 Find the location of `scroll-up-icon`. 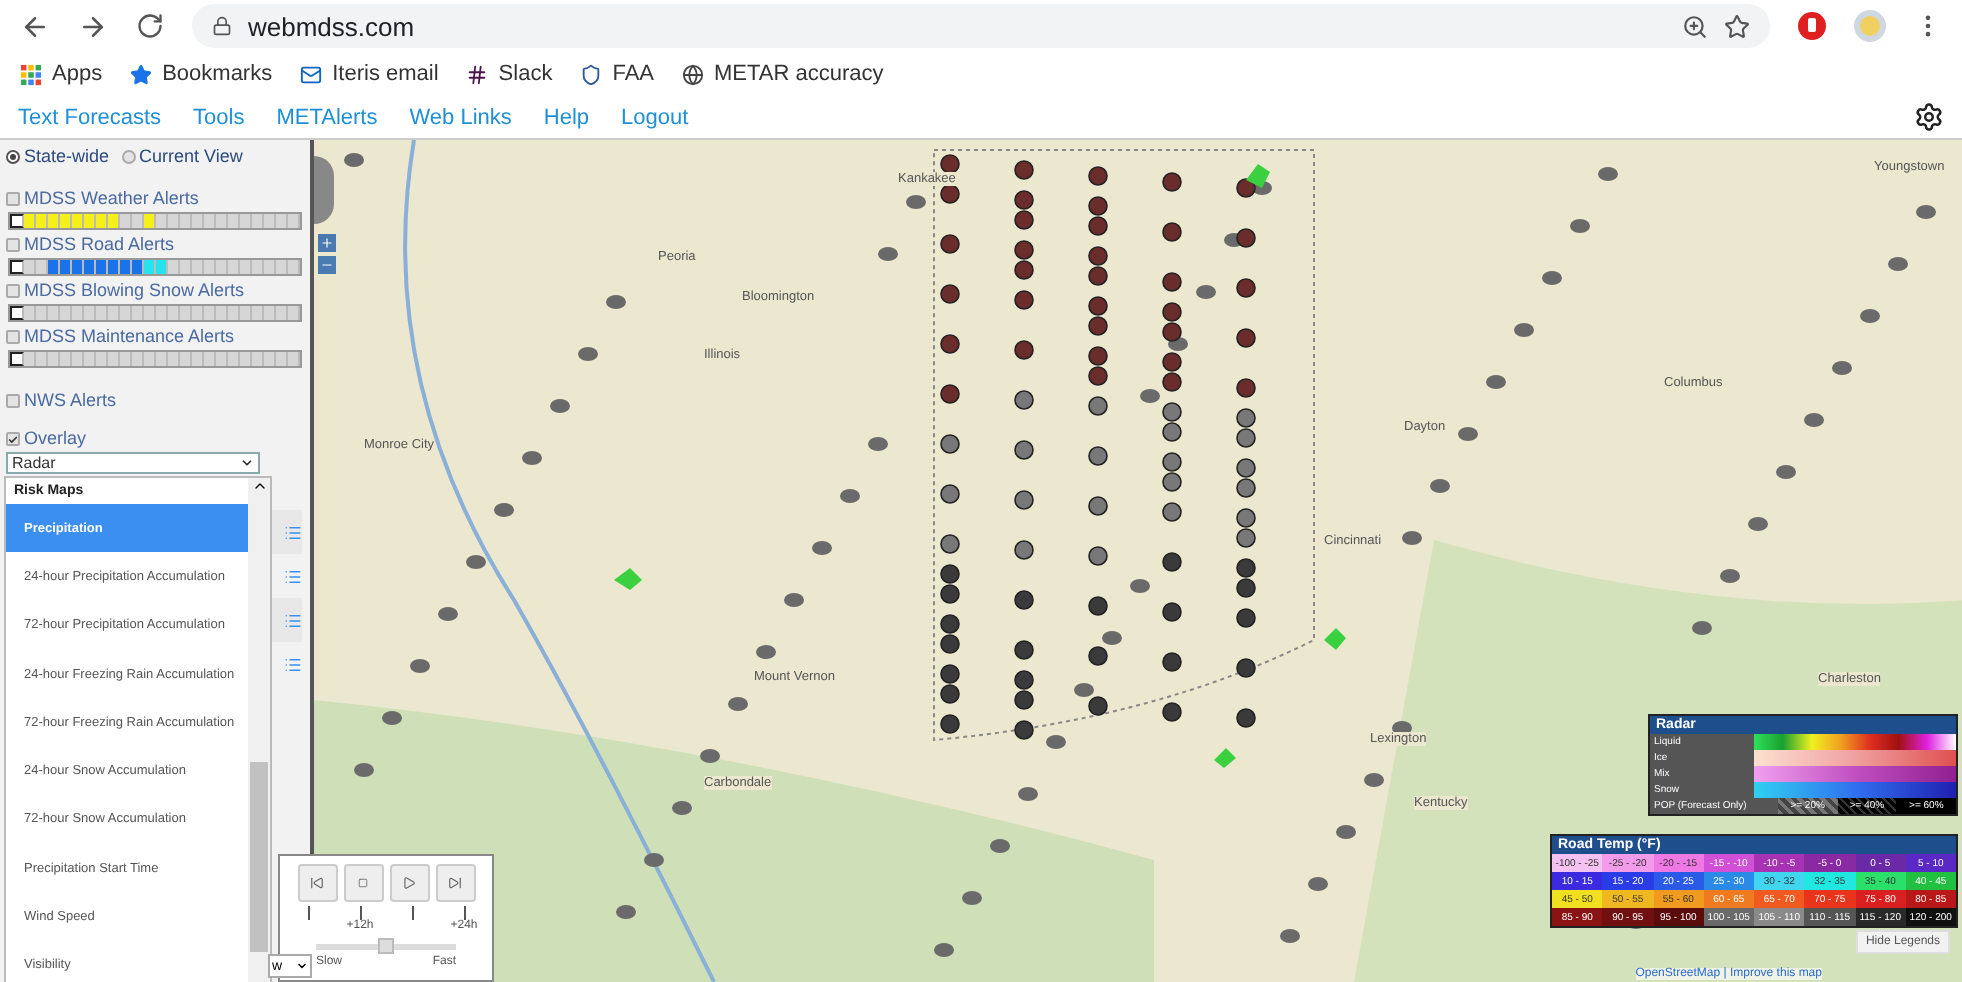

scroll-up-icon is located at coordinates (259, 486).